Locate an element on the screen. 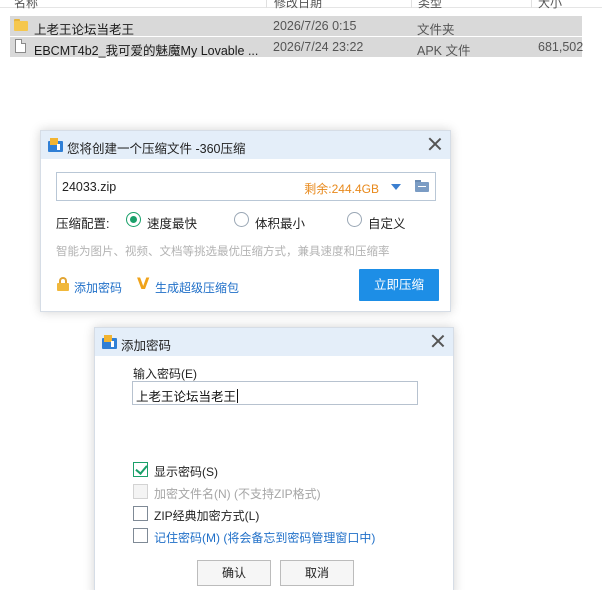 The height and width of the screenshot is (590, 602). checkbox-disabled is located at coordinates (140, 491).